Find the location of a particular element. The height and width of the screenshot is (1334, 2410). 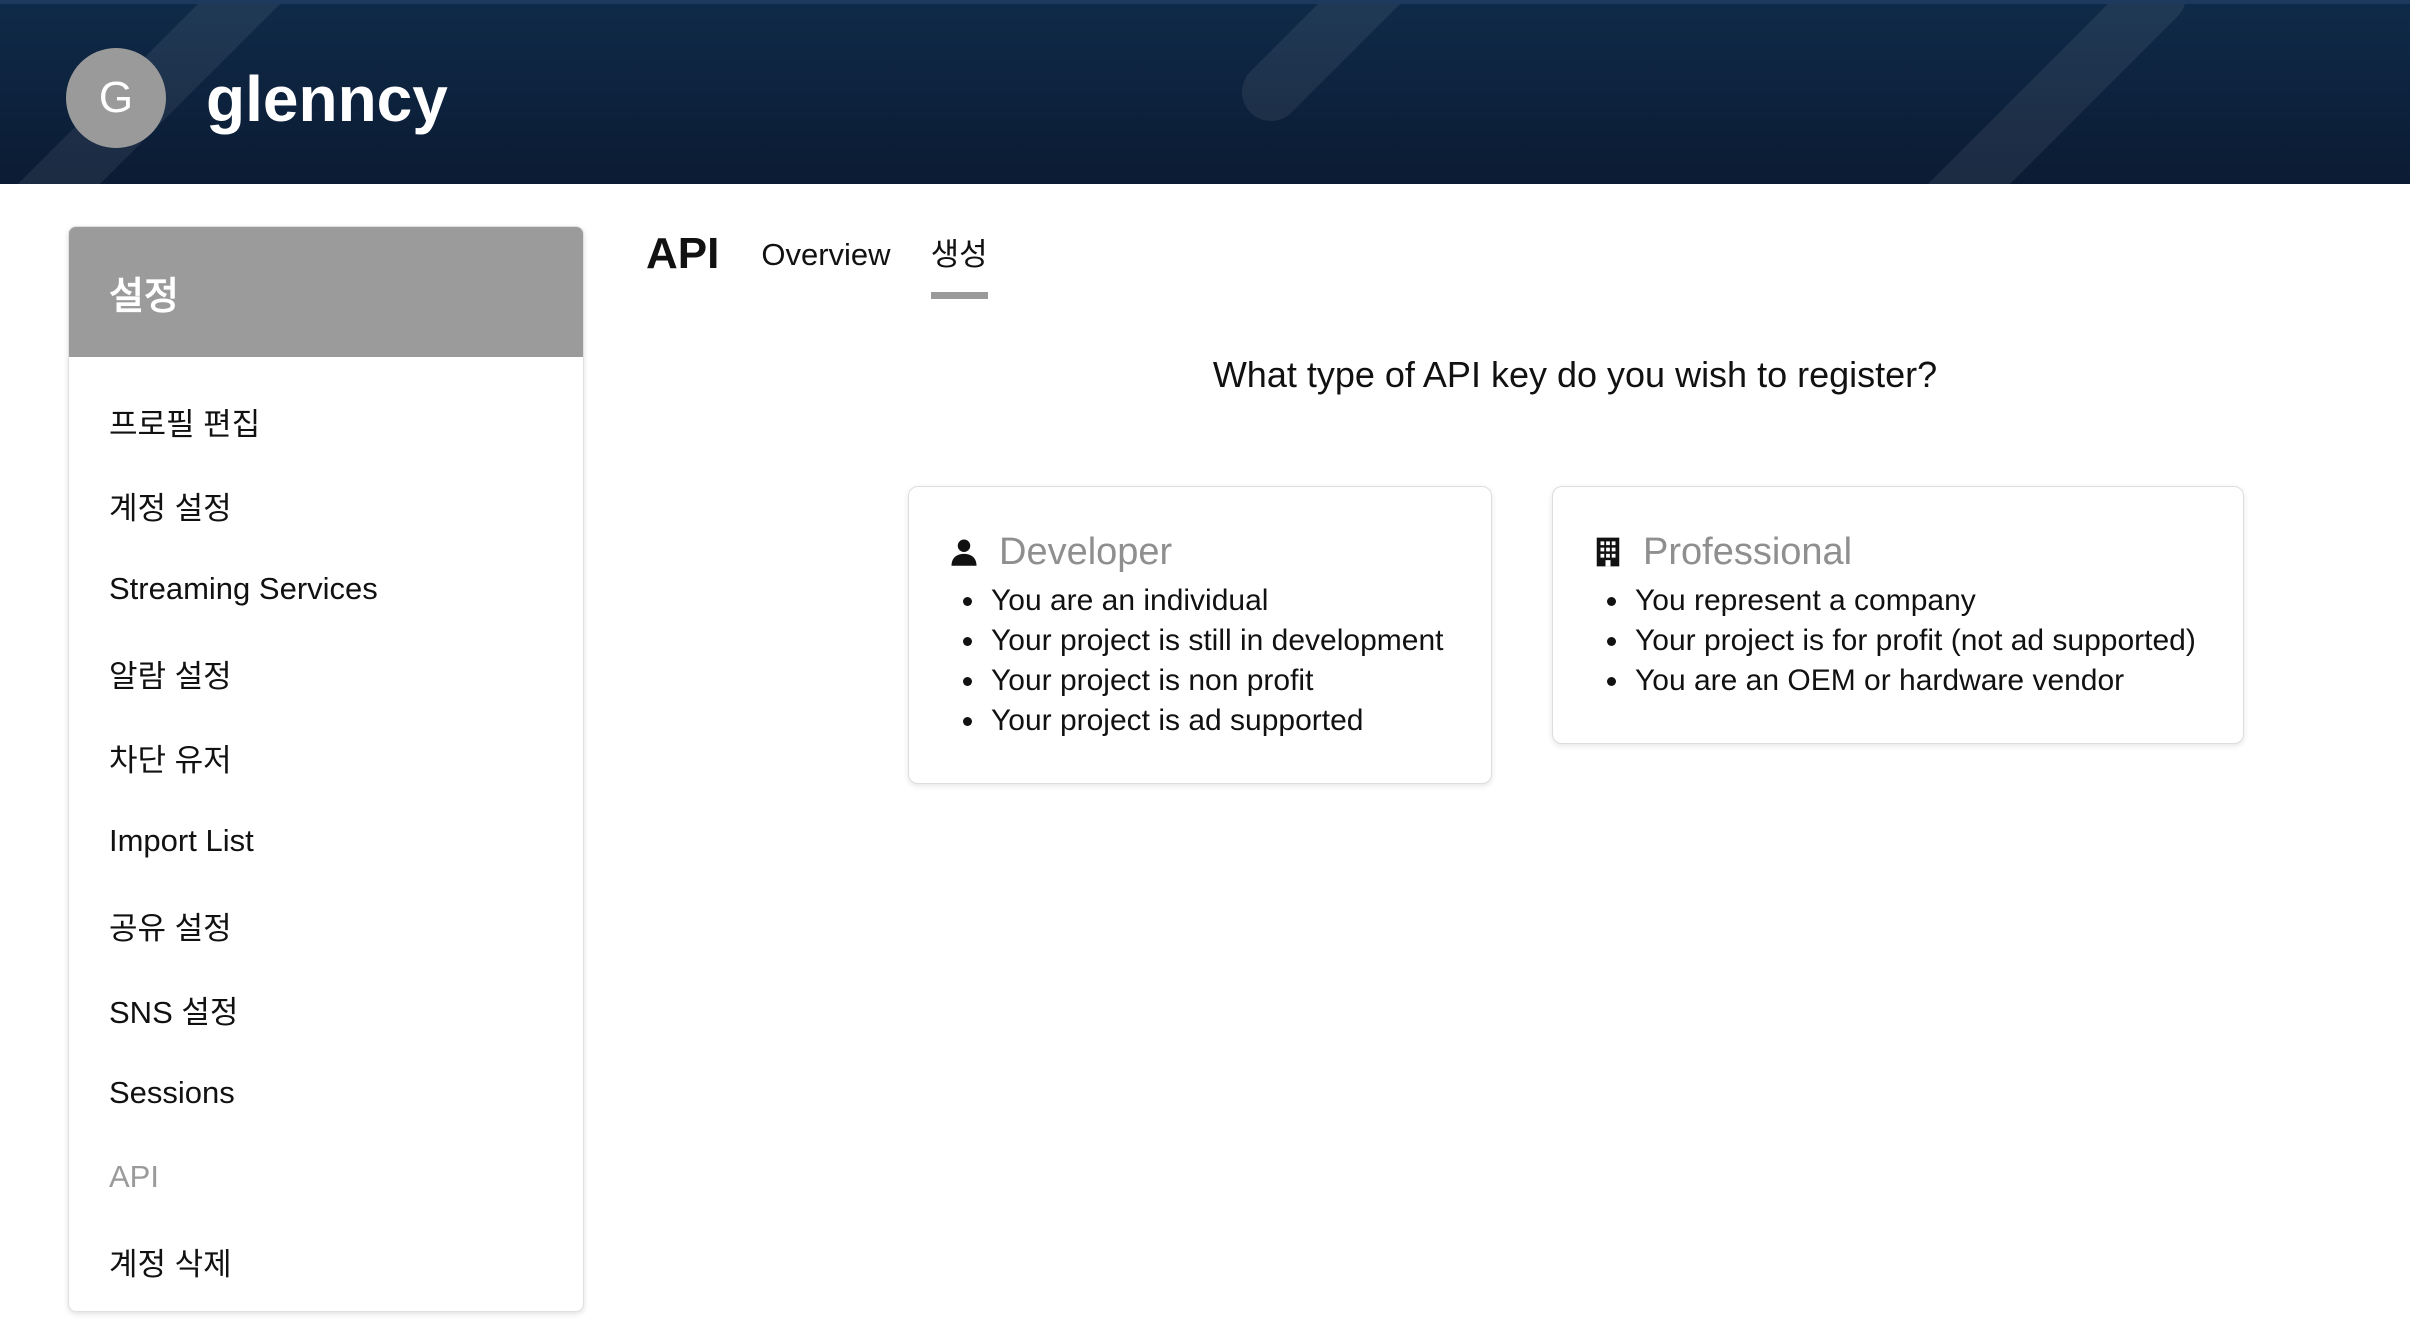

sidebar-item-api: API is located at coordinates (326, 1177).